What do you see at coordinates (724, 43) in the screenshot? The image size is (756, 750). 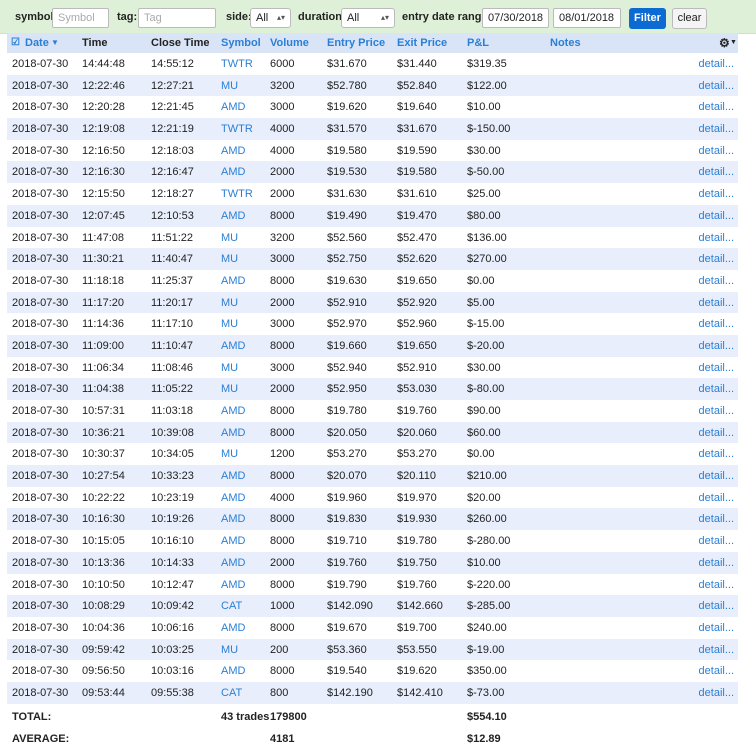 I see `gear-icon: ⚙` at bounding box center [724, 43].